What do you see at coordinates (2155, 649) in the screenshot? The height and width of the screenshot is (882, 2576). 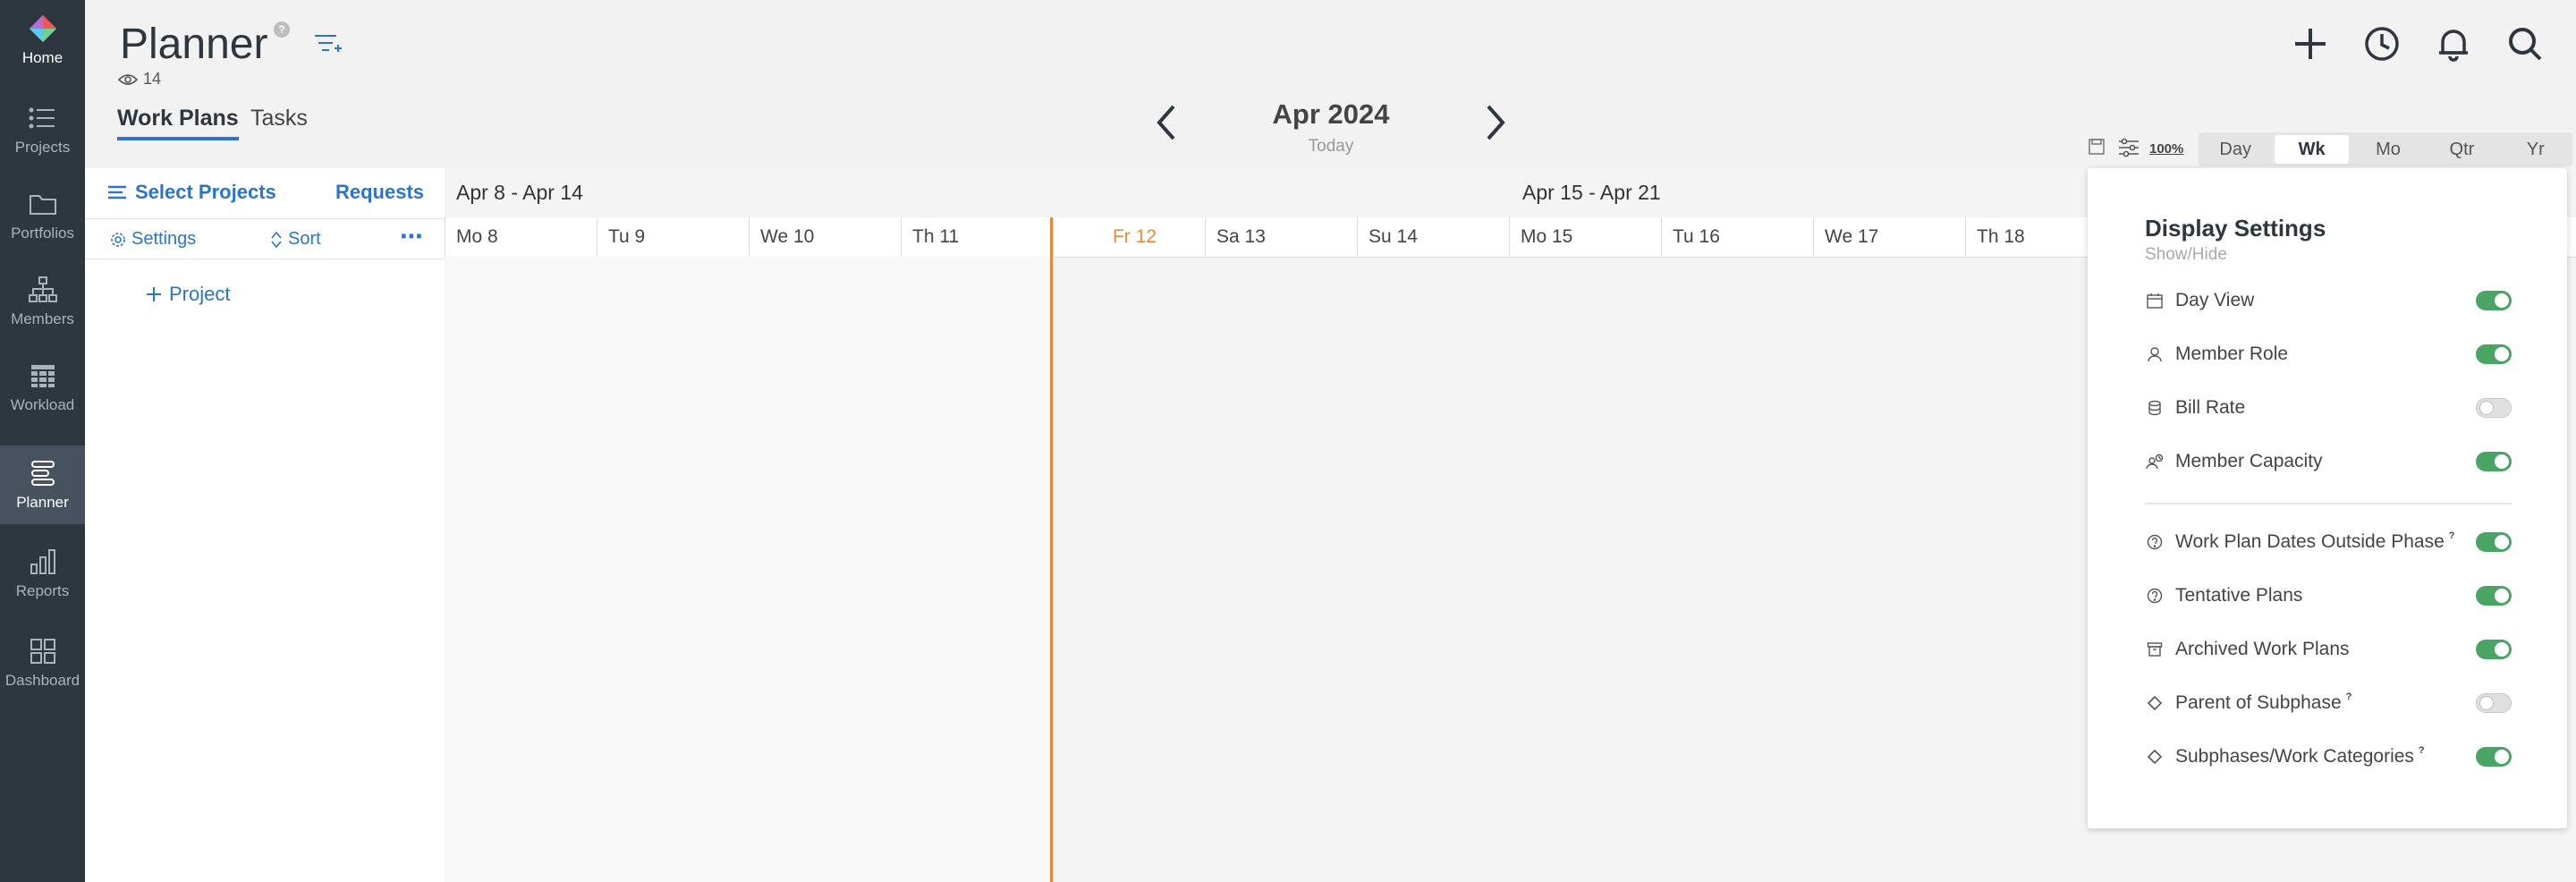 I see `archive-icon` at bounding box center [2155, 649].